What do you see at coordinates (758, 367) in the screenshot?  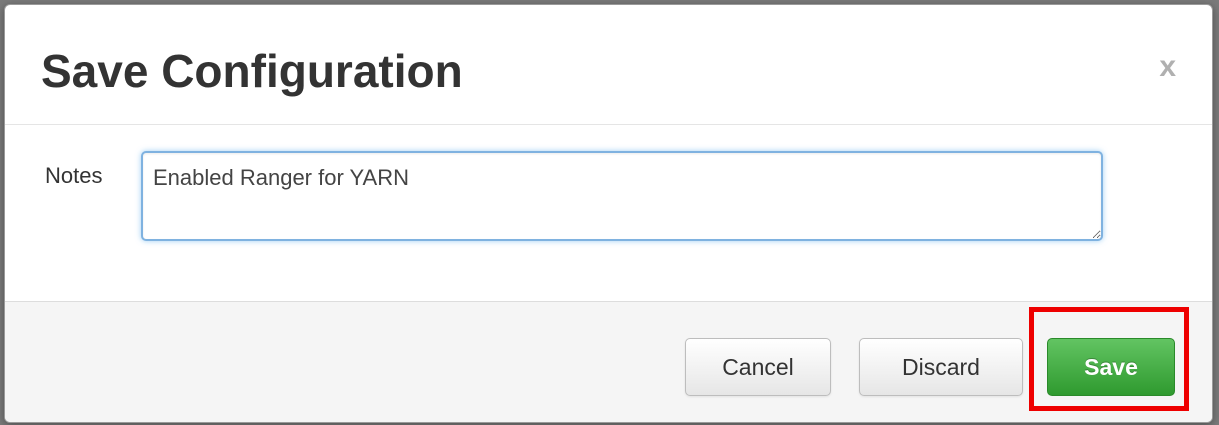 I see `cancel-button: Cancel` at bounding box center [758, 367].